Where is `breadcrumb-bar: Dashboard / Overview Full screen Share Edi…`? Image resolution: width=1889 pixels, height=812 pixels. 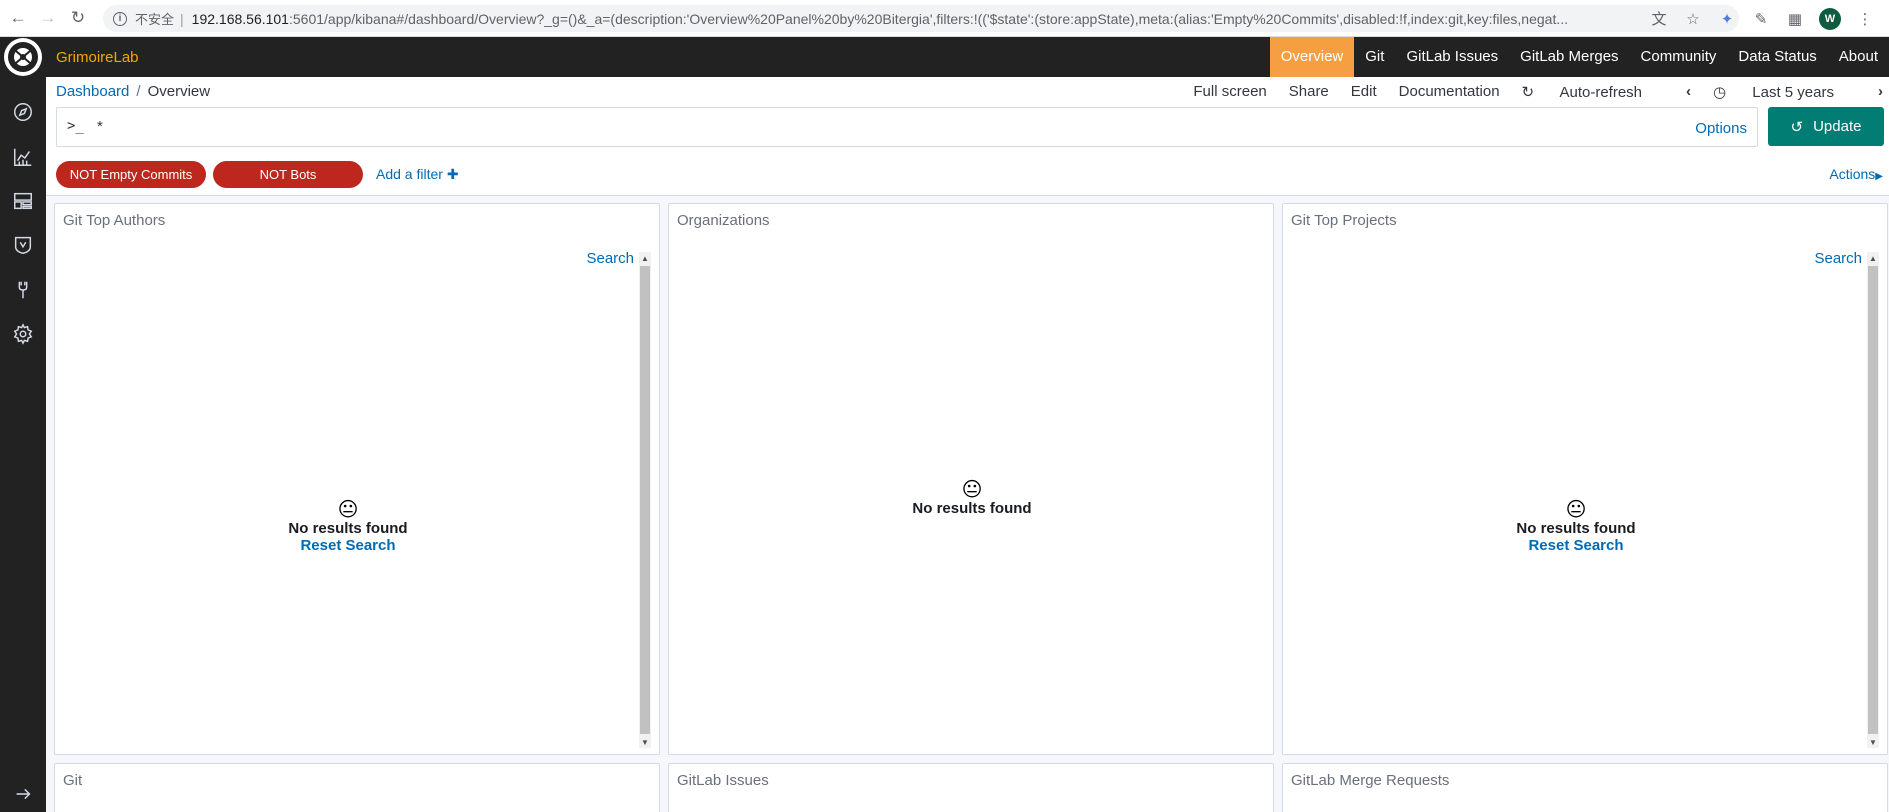
breadcrumb-bar: Dashboard / Overview Full screen Share Edi… is located at coordinates (967, 92).